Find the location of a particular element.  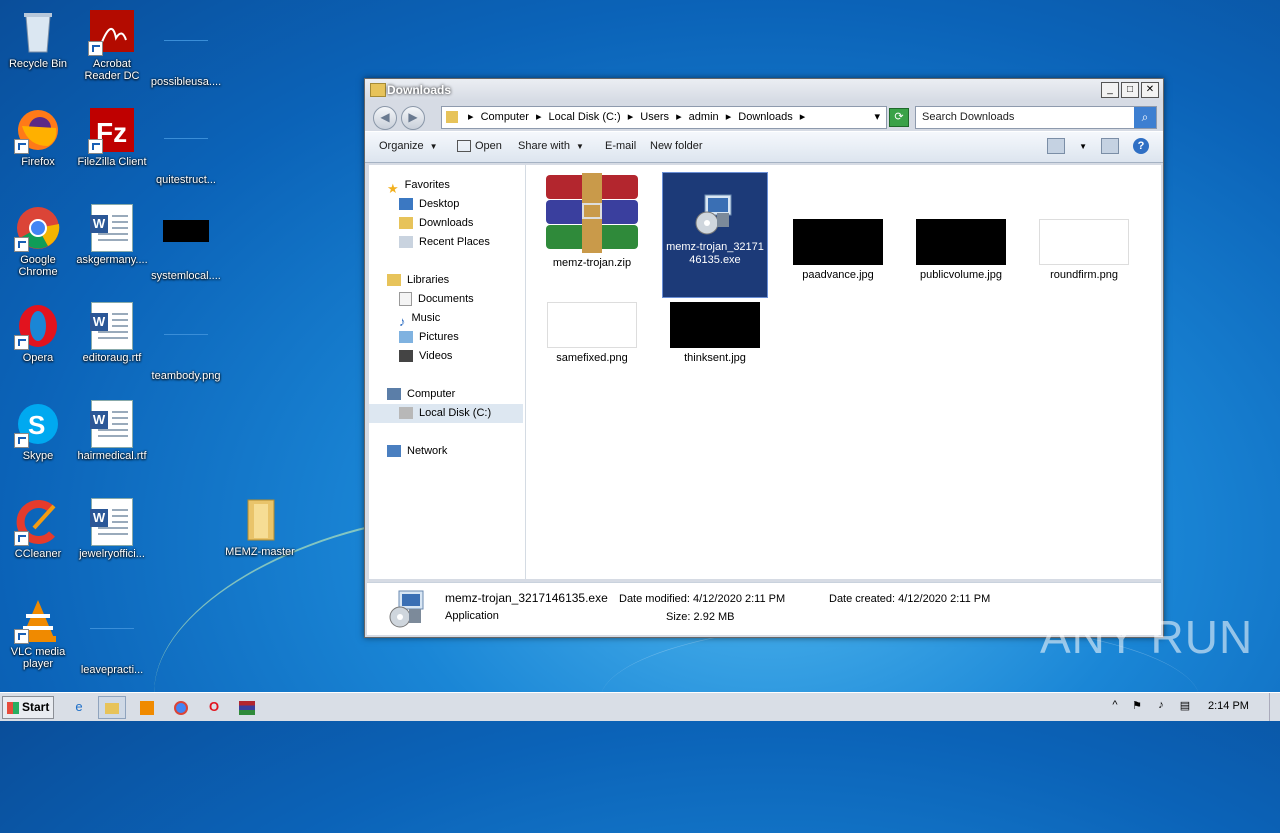

start-button: Start is located at coordinates (28, 707).